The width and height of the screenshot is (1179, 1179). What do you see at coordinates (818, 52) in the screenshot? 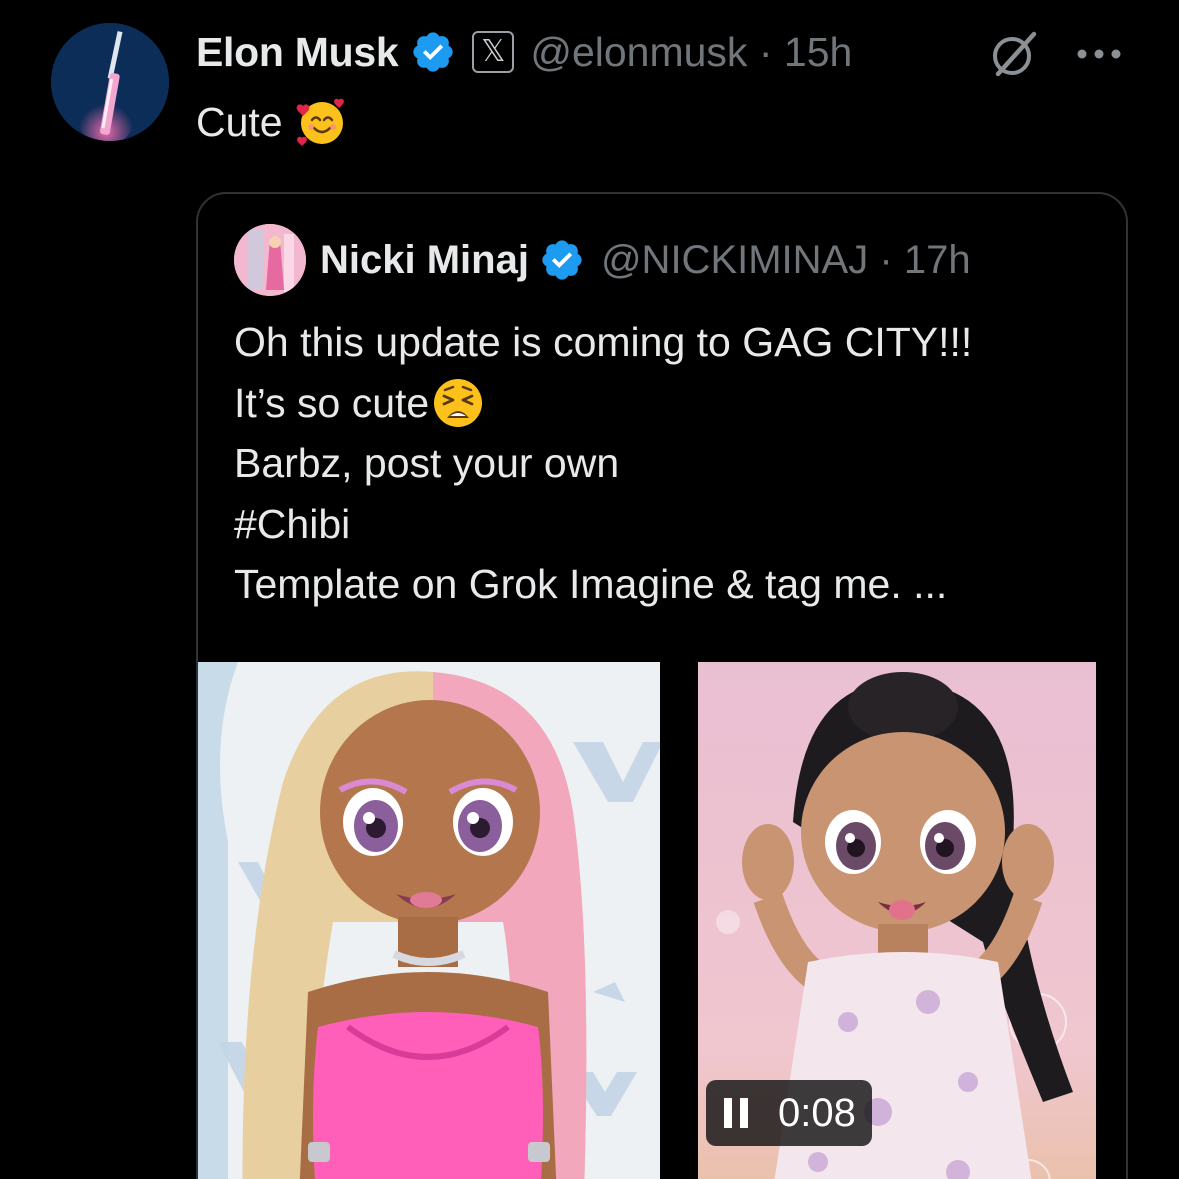
I see `post-time: 15h` at bounding box center [818, 52].